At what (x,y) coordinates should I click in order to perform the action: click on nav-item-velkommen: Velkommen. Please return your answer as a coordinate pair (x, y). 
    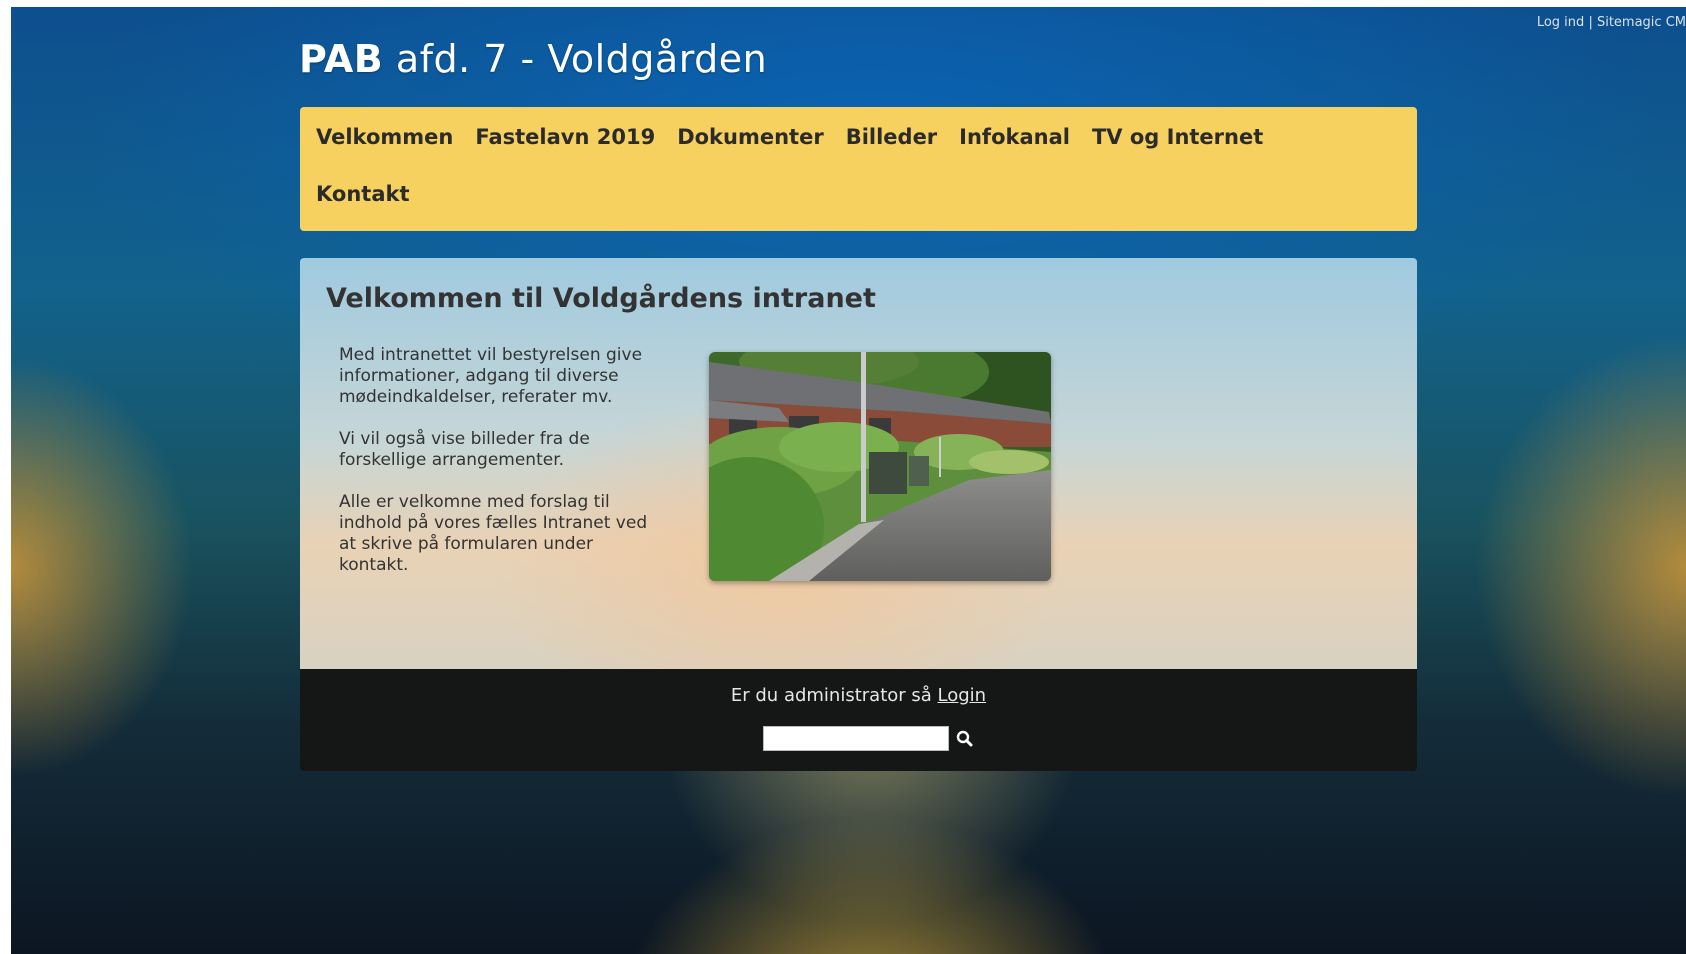
    Looking at the image, I should click on (384, 137).